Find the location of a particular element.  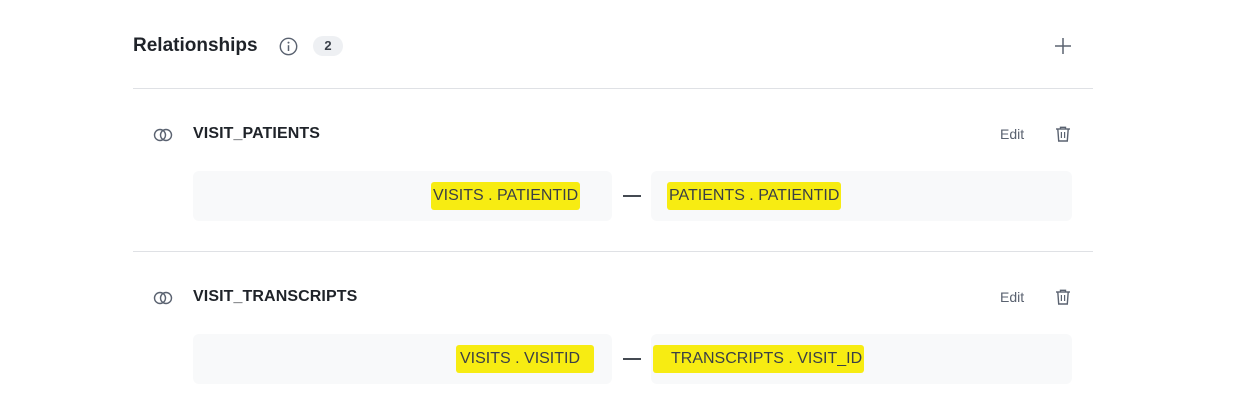

source-field: VISITS . VISITID is located at coordinates (525, 359).